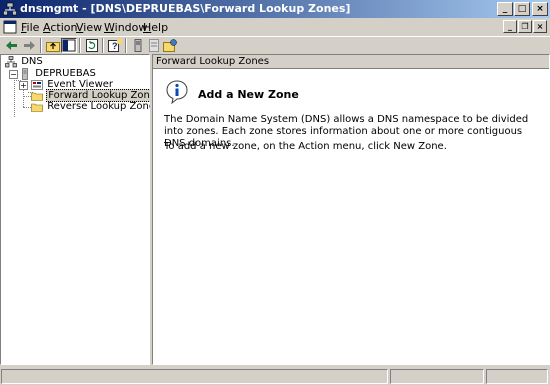  Describe the element at coordinates (510, 26) in the screenshot. I see `mdi-minimize-button: _` at that location.